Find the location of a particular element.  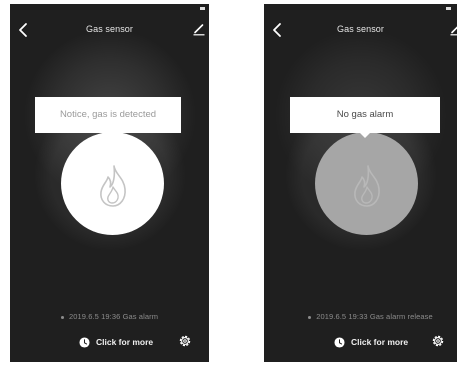

last-event: 2019.6.5 19:33 Gas alarm release is located at coordinates (365, 316).